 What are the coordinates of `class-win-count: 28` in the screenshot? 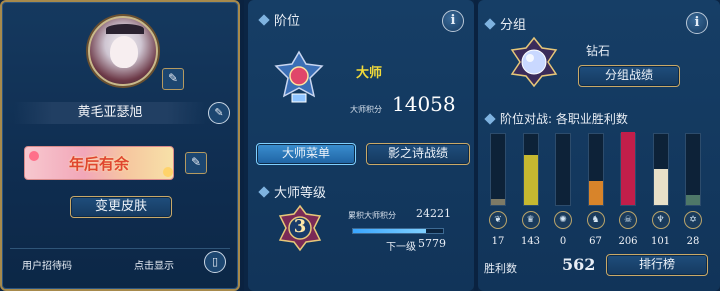 It's located at (693, 241).